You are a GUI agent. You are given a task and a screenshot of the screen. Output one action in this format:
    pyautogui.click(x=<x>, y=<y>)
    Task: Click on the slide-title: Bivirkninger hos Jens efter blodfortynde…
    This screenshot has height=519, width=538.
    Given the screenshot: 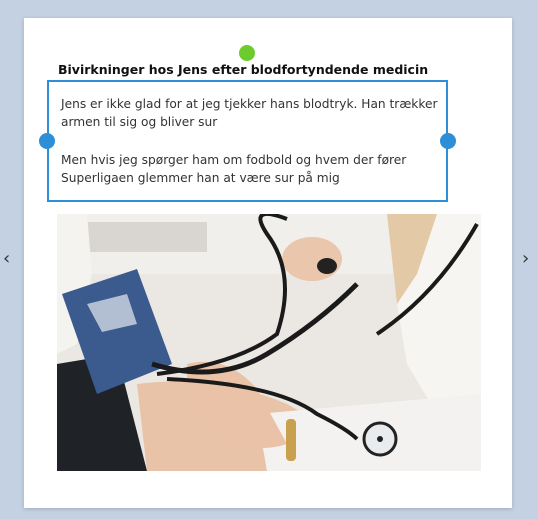 What is the action you would take?
    pyautogui.click(x=268, y=69)
    